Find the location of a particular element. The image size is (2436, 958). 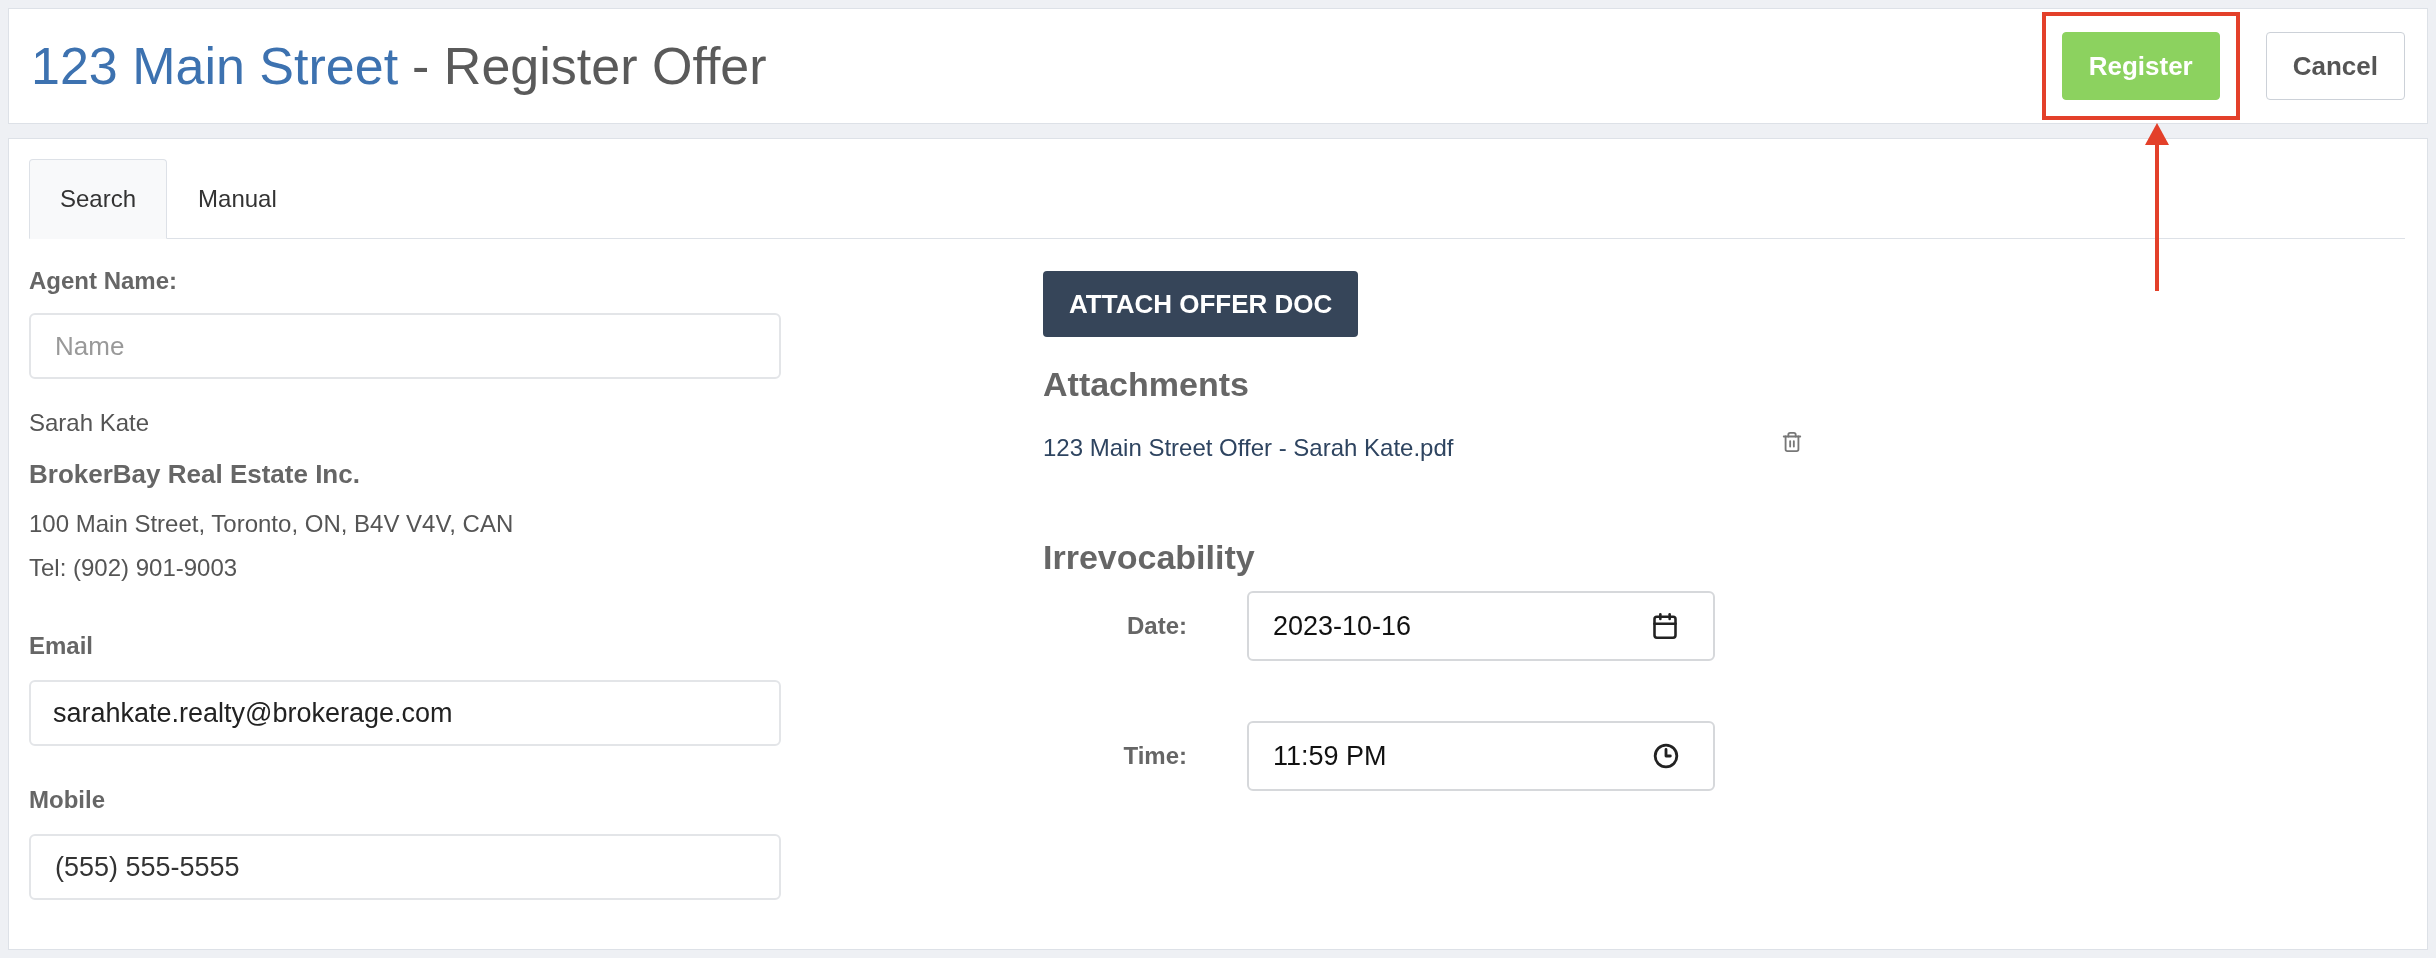

email-input: sarahkate.realty@brokerage.com is located at coordinates (405, 713).